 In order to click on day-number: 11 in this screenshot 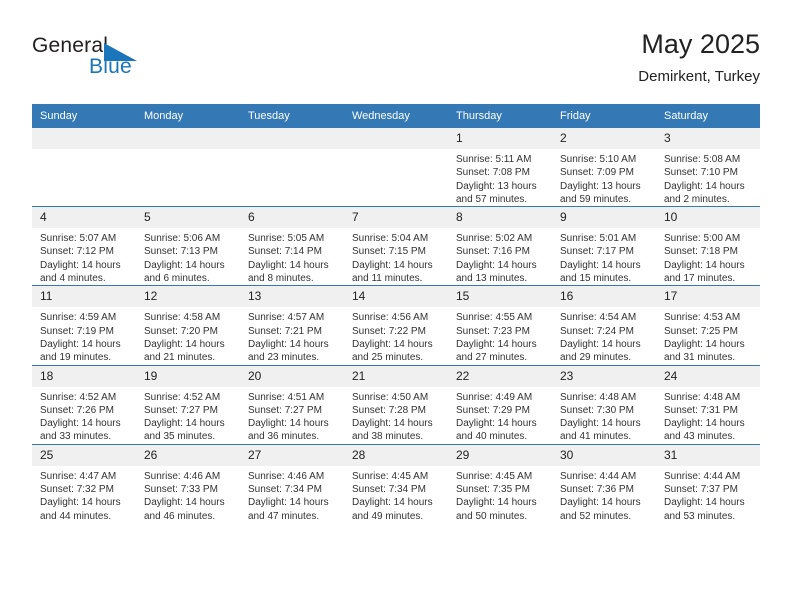, I will do `click(84, 297)`.